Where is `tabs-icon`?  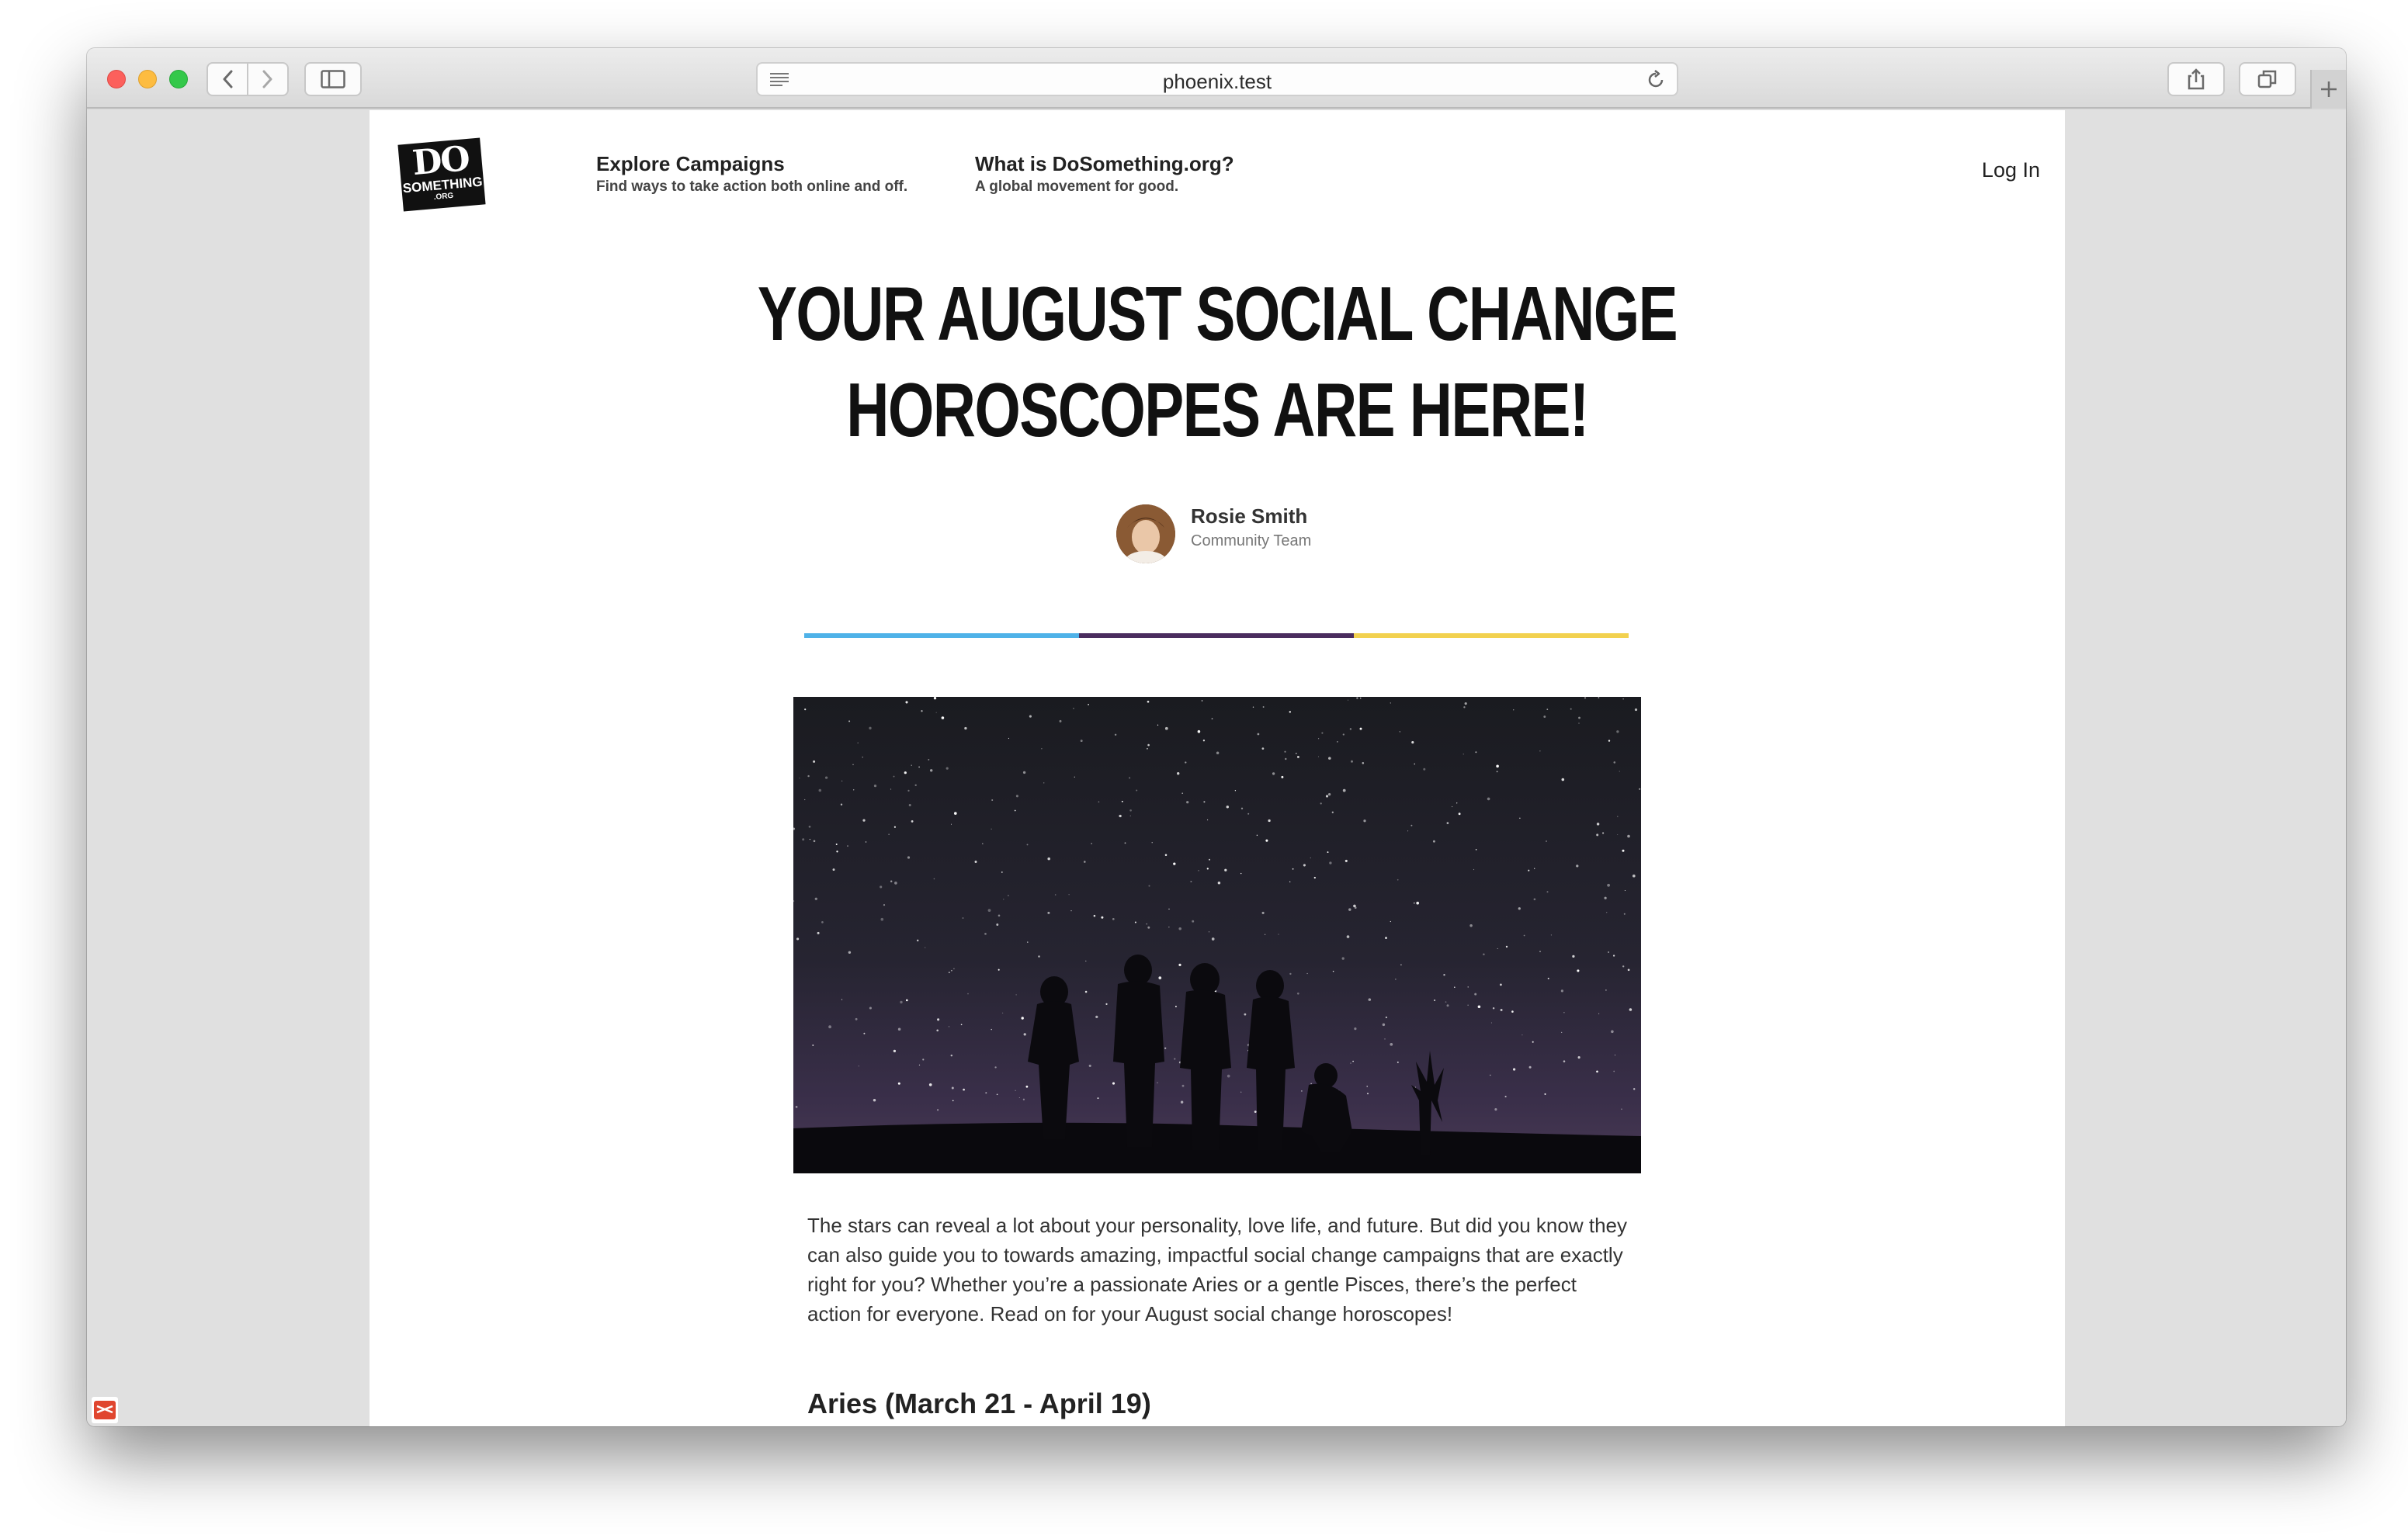 tabs-icon is located at coordinates (2267, 79).